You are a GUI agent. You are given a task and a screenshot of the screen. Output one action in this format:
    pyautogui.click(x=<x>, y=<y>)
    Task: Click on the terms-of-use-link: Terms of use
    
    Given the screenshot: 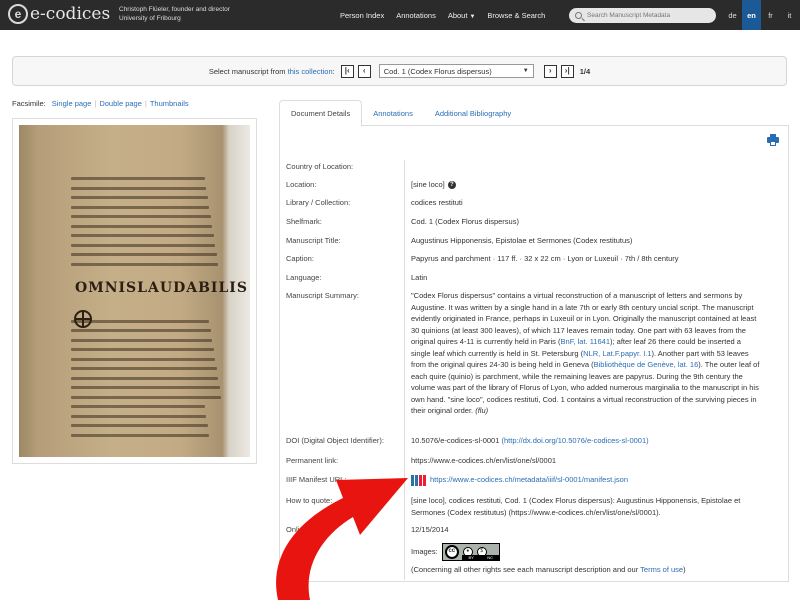 What is the action you would take?
    pyautogui.click(x=661, y=569)
    